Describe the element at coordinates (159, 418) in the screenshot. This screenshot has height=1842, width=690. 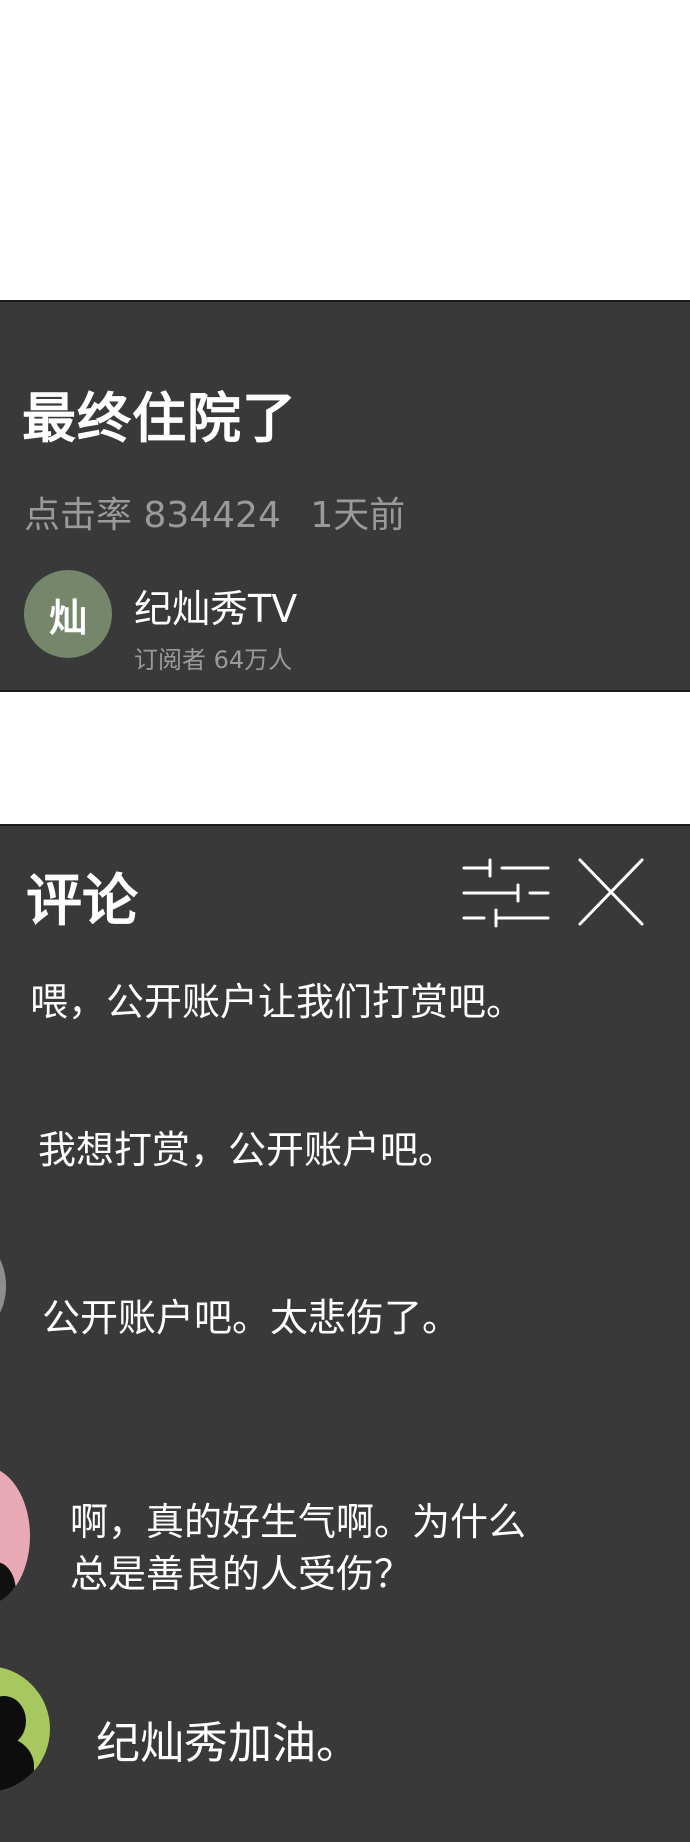
I see `video-title: 最终住院了` at that location.